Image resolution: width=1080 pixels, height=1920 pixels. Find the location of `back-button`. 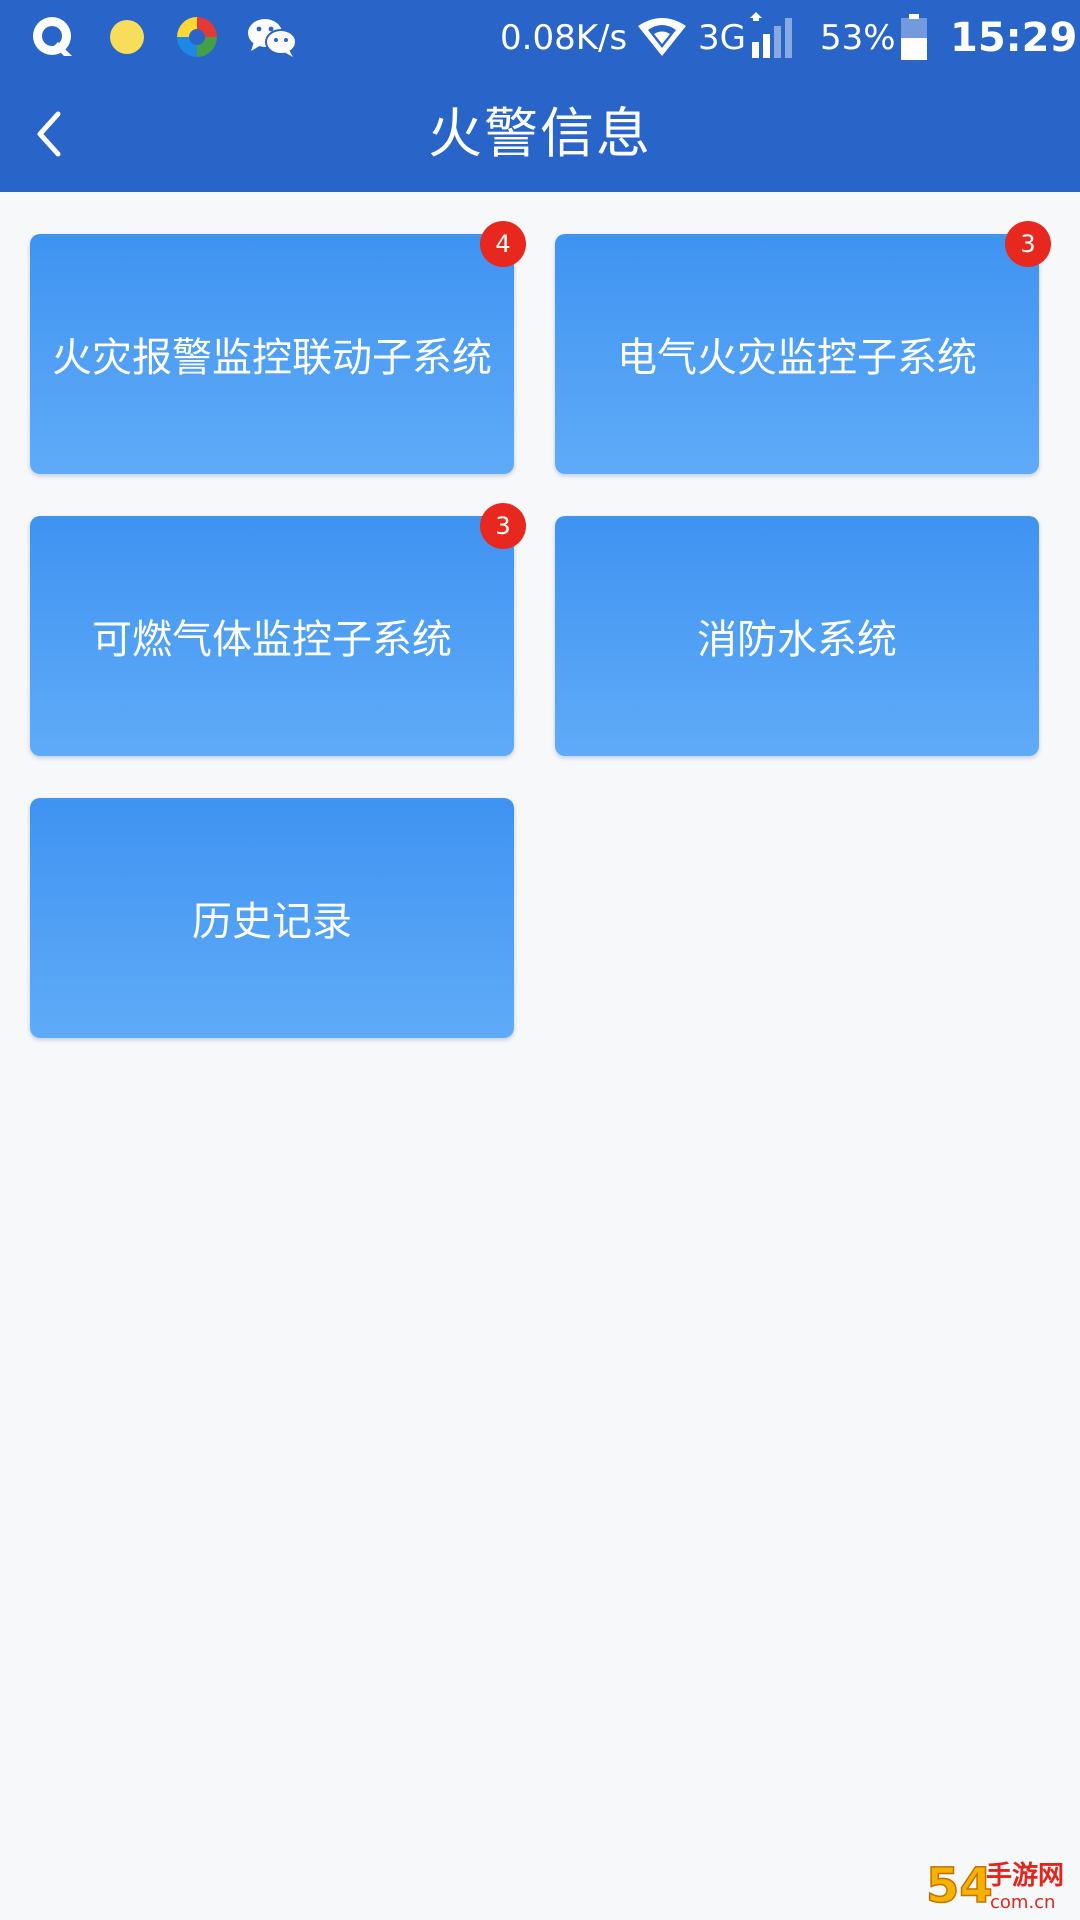

back-button is located at coordinates (52, 134).